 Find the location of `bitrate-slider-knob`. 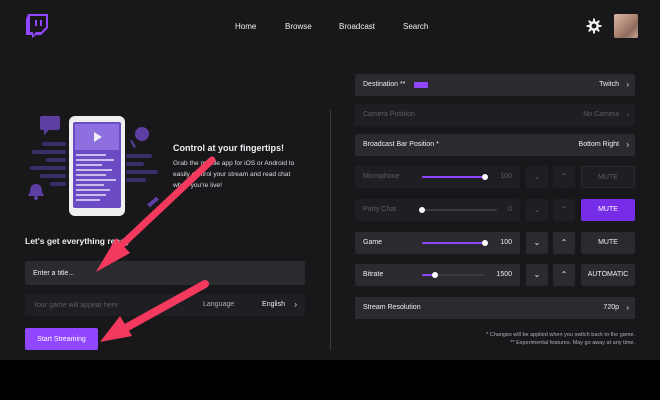

bitrate-slider-knob is located at coordinates (434, 275).